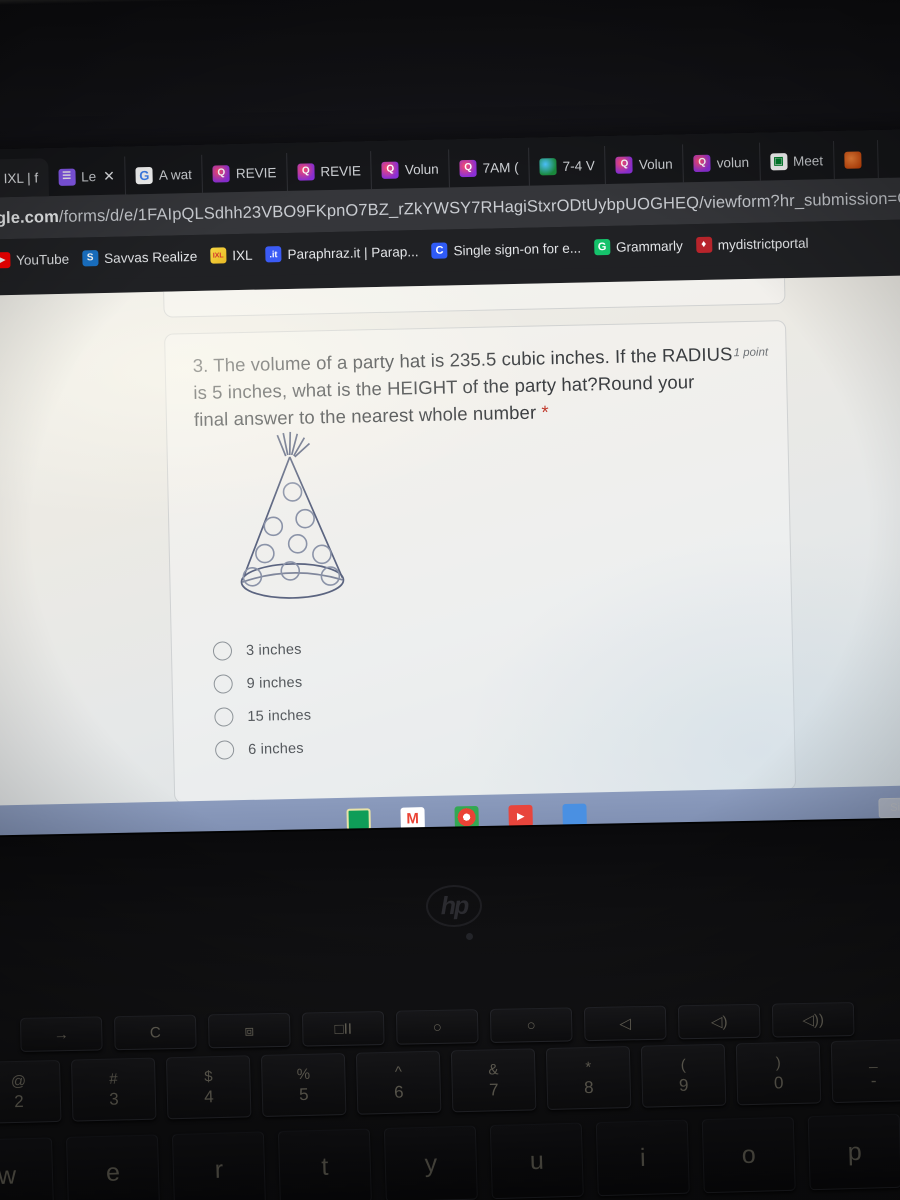 This screenshot has height=1200, width=900. I want to click on option-label: 6 inches, so click(275, 749).